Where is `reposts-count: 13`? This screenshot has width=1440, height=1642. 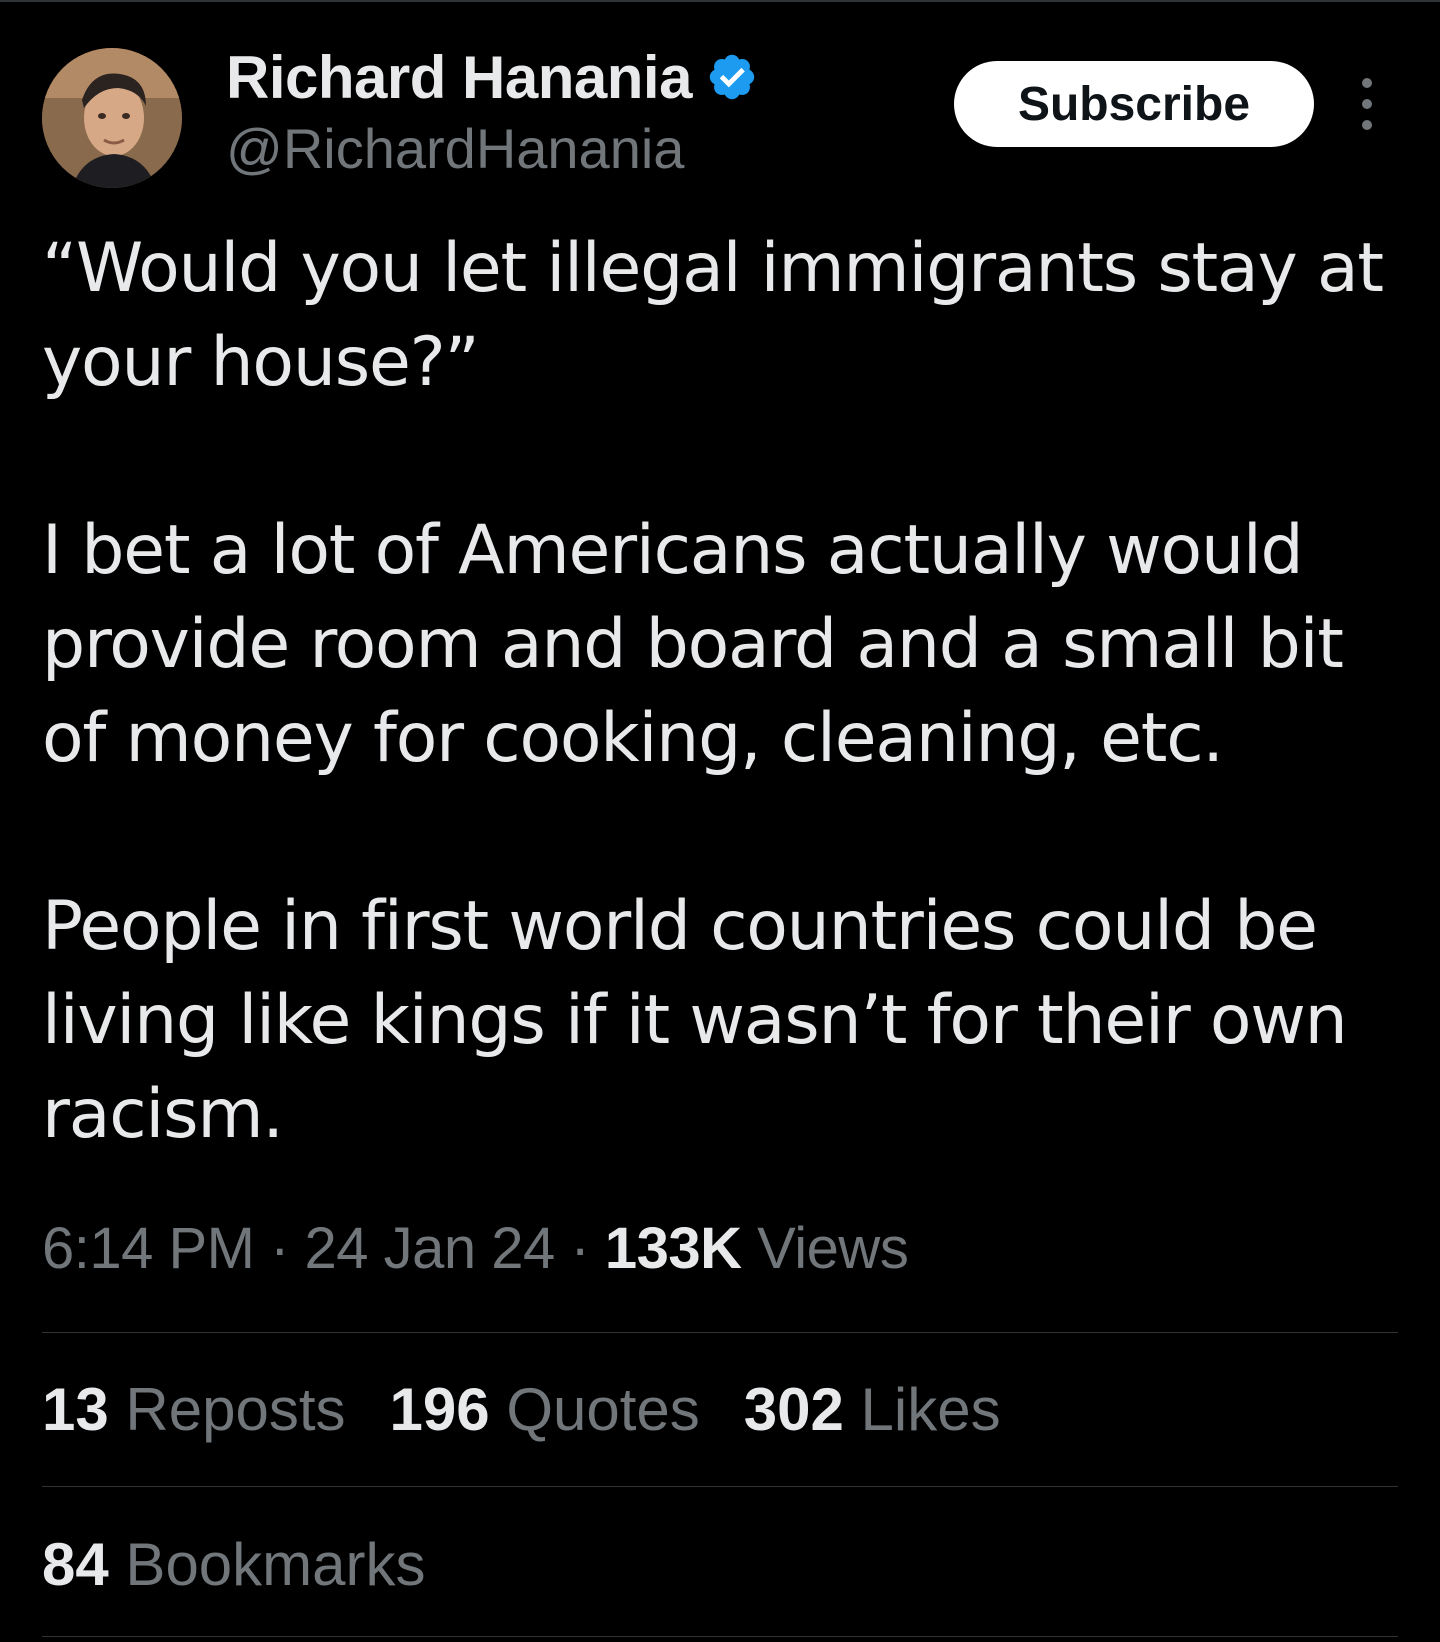 reposts-count: 13 is located at coordinates (75, 1409).